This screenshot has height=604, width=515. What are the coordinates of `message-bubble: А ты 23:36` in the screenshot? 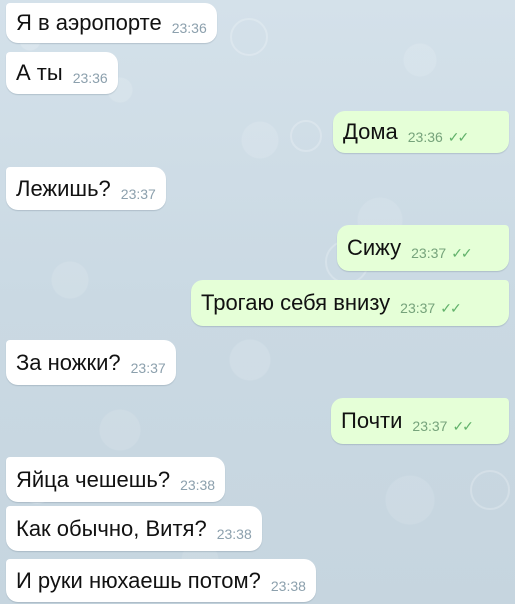 It's located at (62, 73).